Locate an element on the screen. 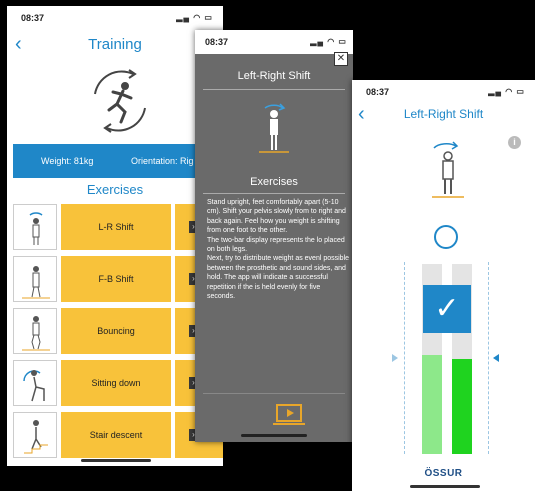 The height and width of the screenshot is (491, 535). stair-descent-thumbnail-icon is located at coordinates (35, 435).